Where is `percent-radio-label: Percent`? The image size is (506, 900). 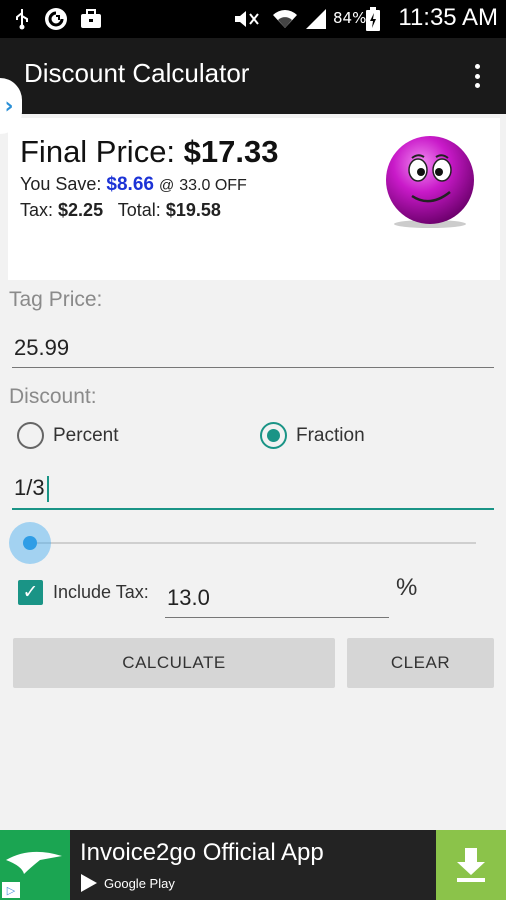
percent-radio-label: Percent is located at coordinates (85, 436).